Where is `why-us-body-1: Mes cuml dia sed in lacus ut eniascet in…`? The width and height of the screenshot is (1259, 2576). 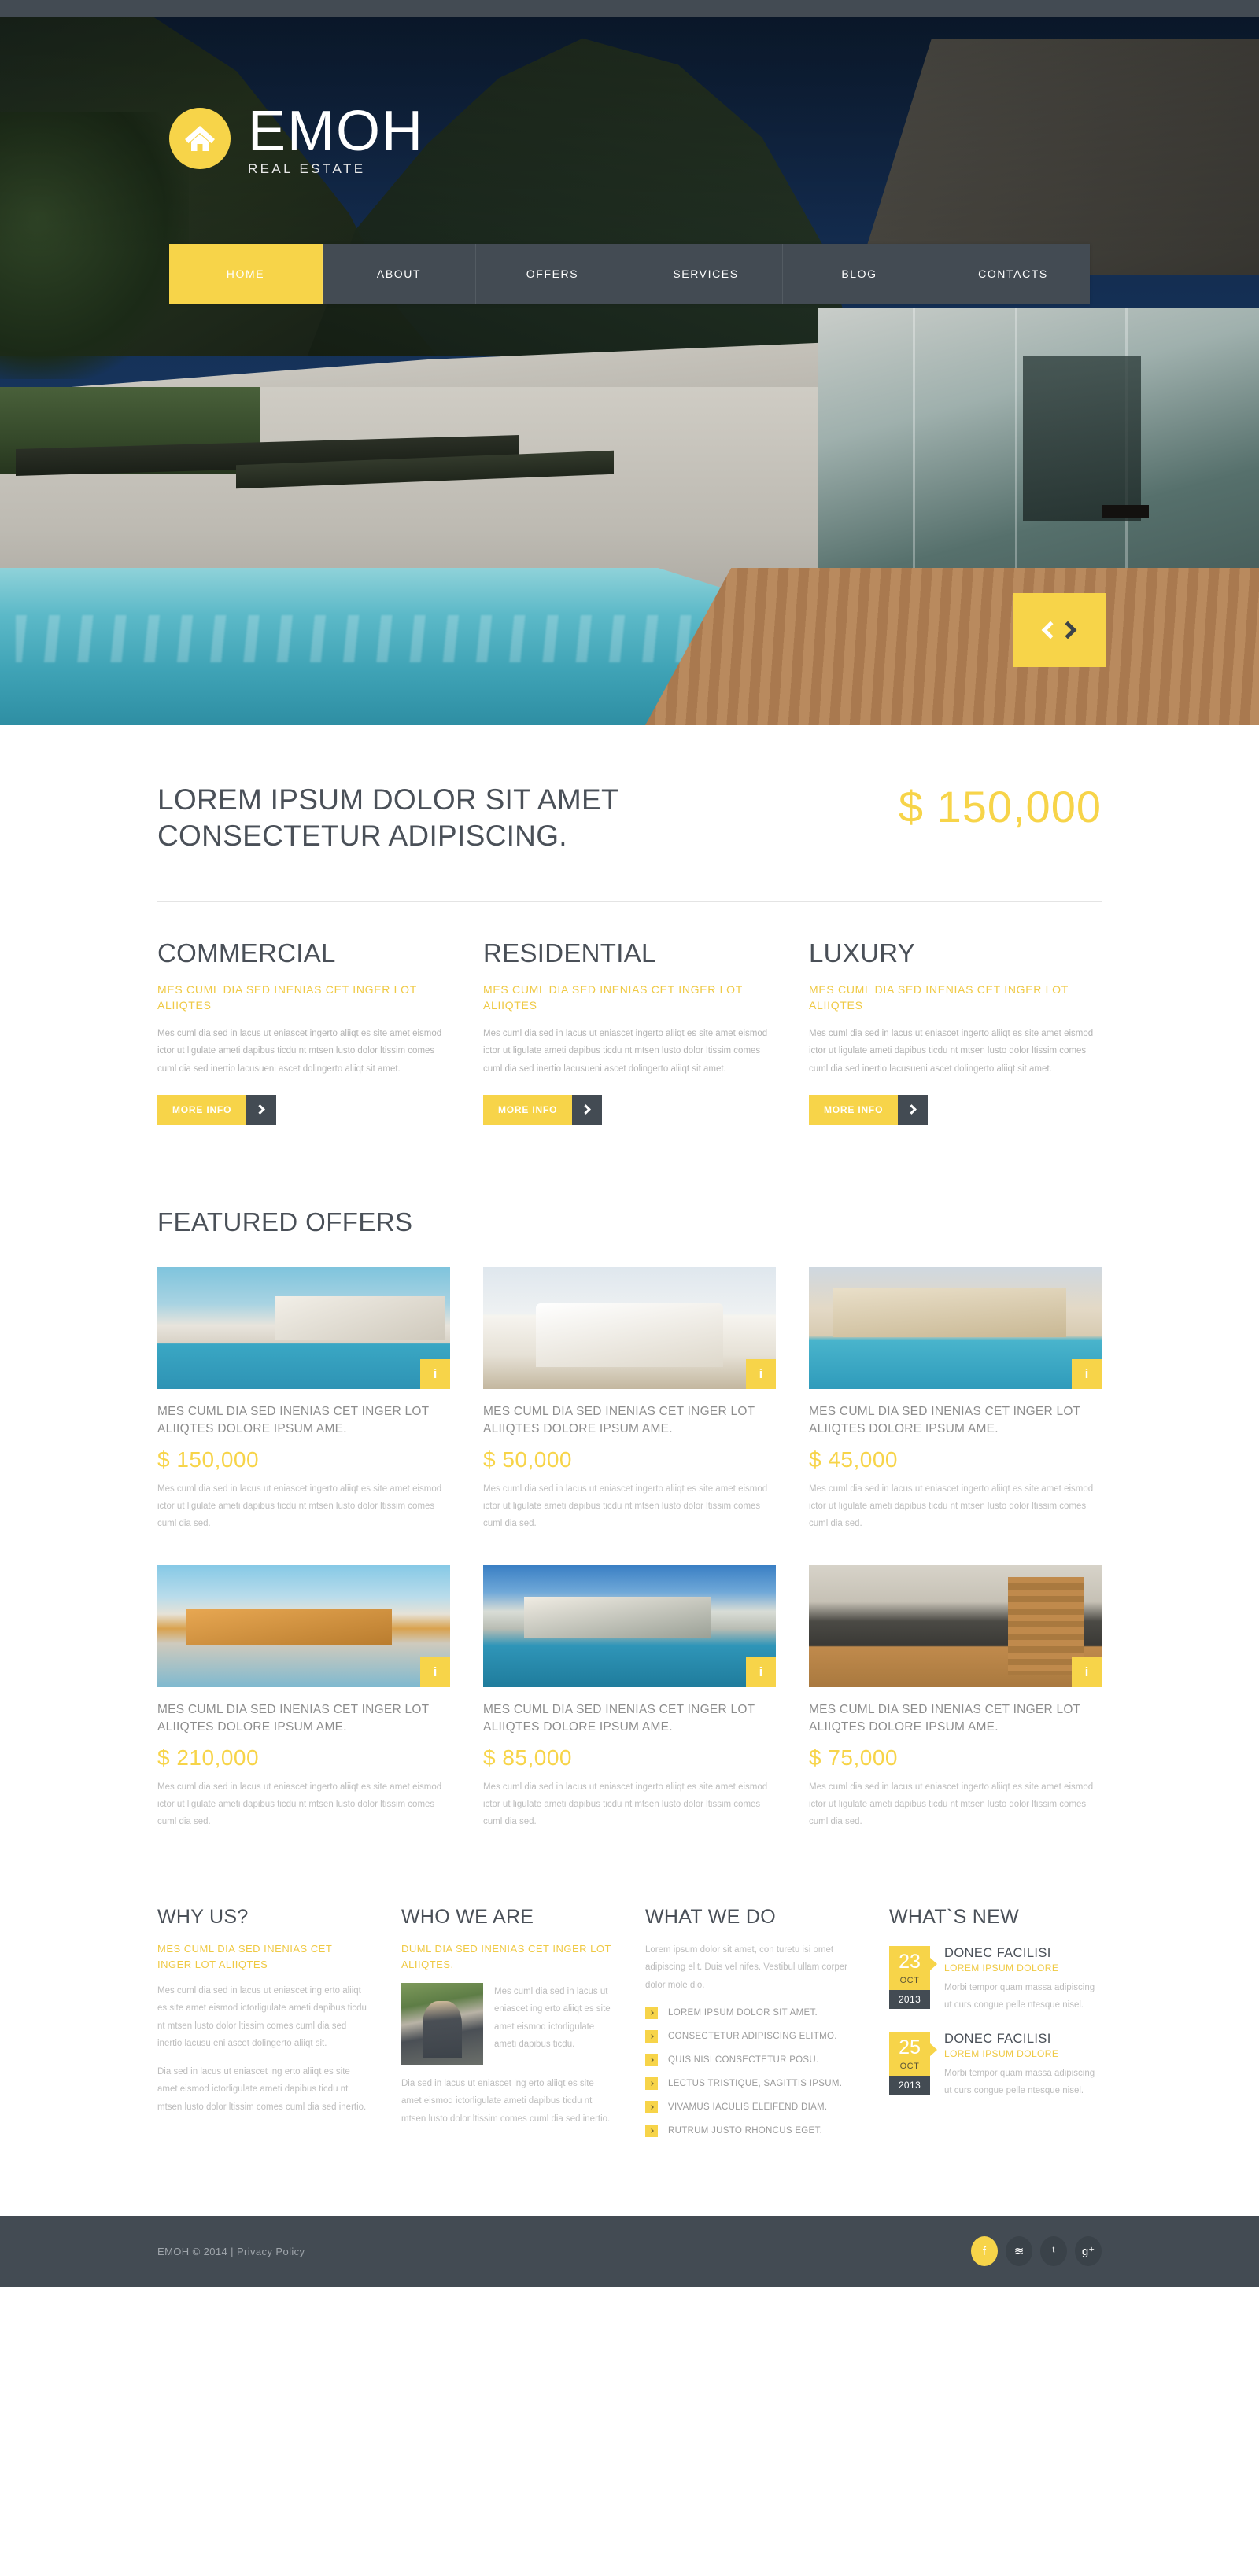
why-us-body-1: Mes cuml dia sed in lacus ut eniascet in… is located at coordinates (262, 2017).